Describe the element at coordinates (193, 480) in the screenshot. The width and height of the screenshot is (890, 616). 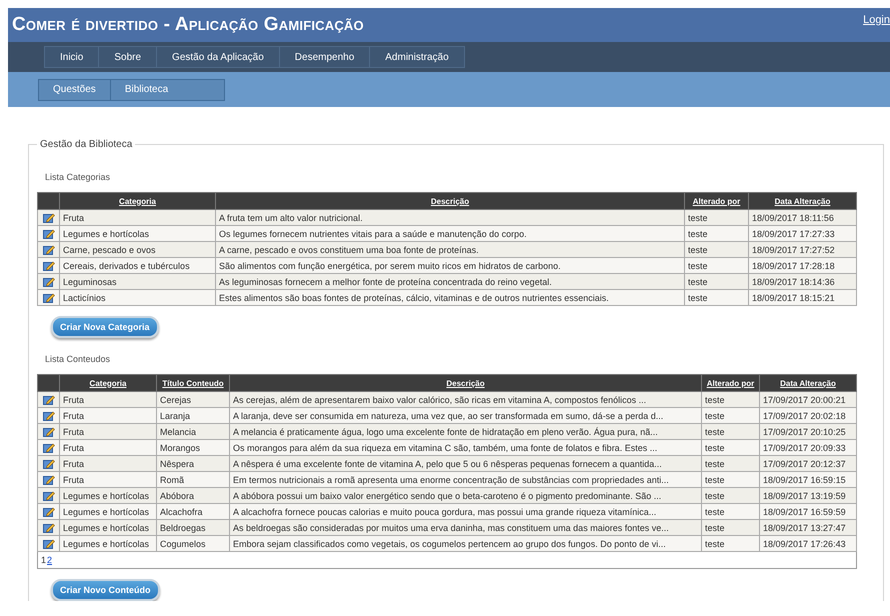
I see `table-cell: Romã` at that location.